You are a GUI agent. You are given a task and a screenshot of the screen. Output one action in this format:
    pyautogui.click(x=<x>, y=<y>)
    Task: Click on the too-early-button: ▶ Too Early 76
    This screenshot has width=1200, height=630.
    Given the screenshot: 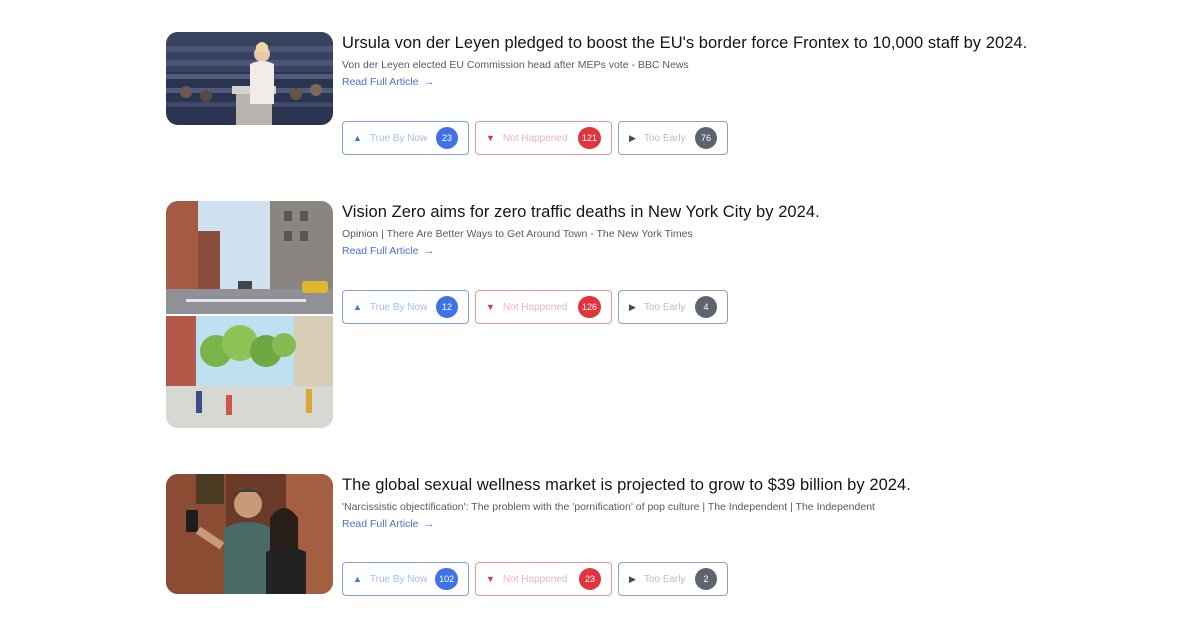 What is the action you would take?
    pyautogui.click(x=673, y=138)
    